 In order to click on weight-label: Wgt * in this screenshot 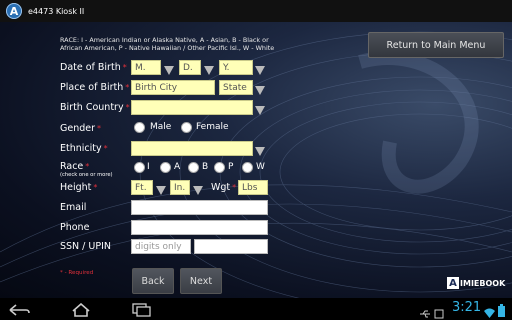, I will do `click(223, 187)`.